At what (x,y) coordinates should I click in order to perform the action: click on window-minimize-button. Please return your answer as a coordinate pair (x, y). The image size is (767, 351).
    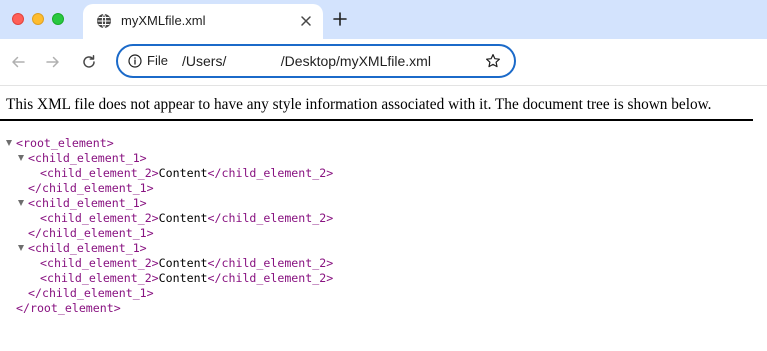
    Looking at the image, I should click on (38, 19).